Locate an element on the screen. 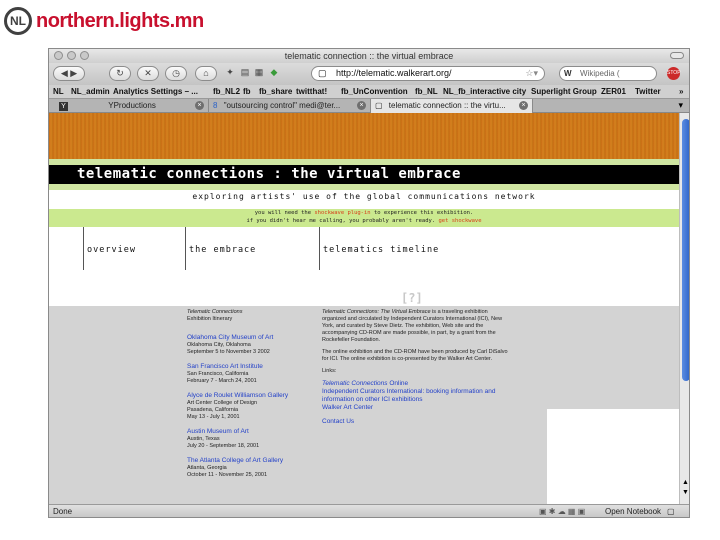 This screenshot has height=540, width=720. home-icon: ⌂ is located at coordinates (206, 73).